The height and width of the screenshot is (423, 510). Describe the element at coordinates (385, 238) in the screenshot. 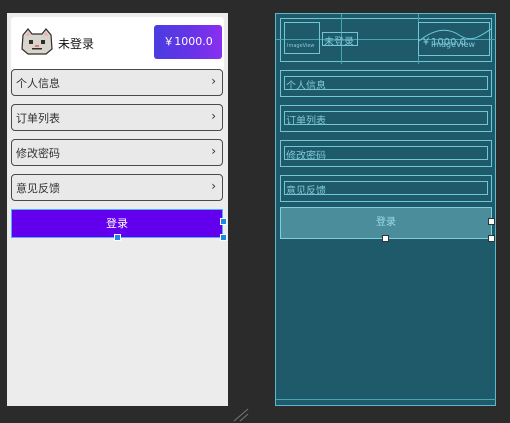

I see `bp-resize-handle-bottom` at that location.